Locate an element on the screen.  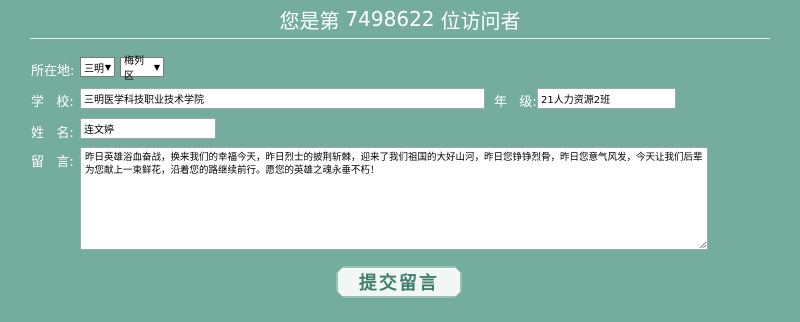
visitor-prefix: 您是第 is located at coordinates (309, 20).